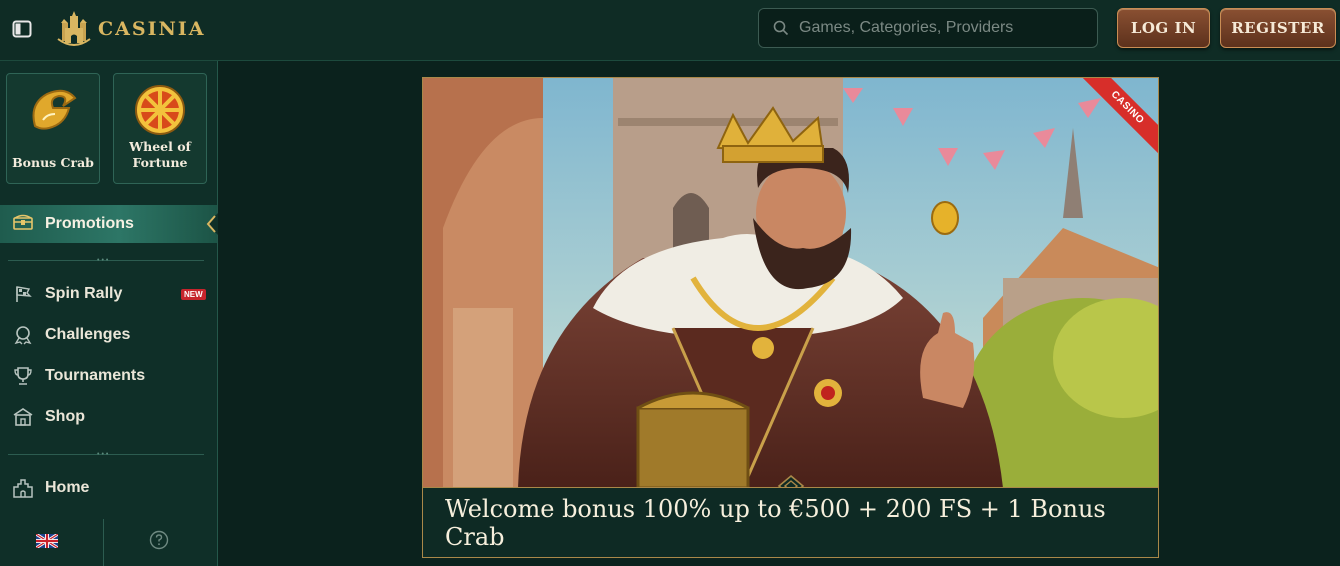 This screenshot has width=1340, height=566. Describe the element at coordinates (23, 376) in the screenshot. I see `trophy-icon` at that location.